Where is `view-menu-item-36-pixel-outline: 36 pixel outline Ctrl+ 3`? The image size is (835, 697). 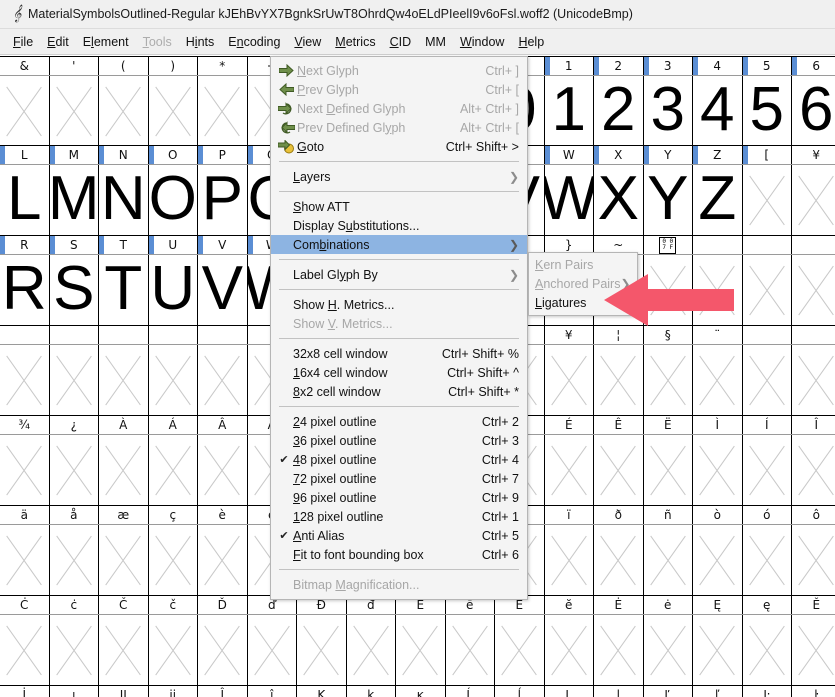 view-menu-item-36-pixel-outline: 36 pixel outline Ctrl+ 3 is located at coordinates (399, 440).